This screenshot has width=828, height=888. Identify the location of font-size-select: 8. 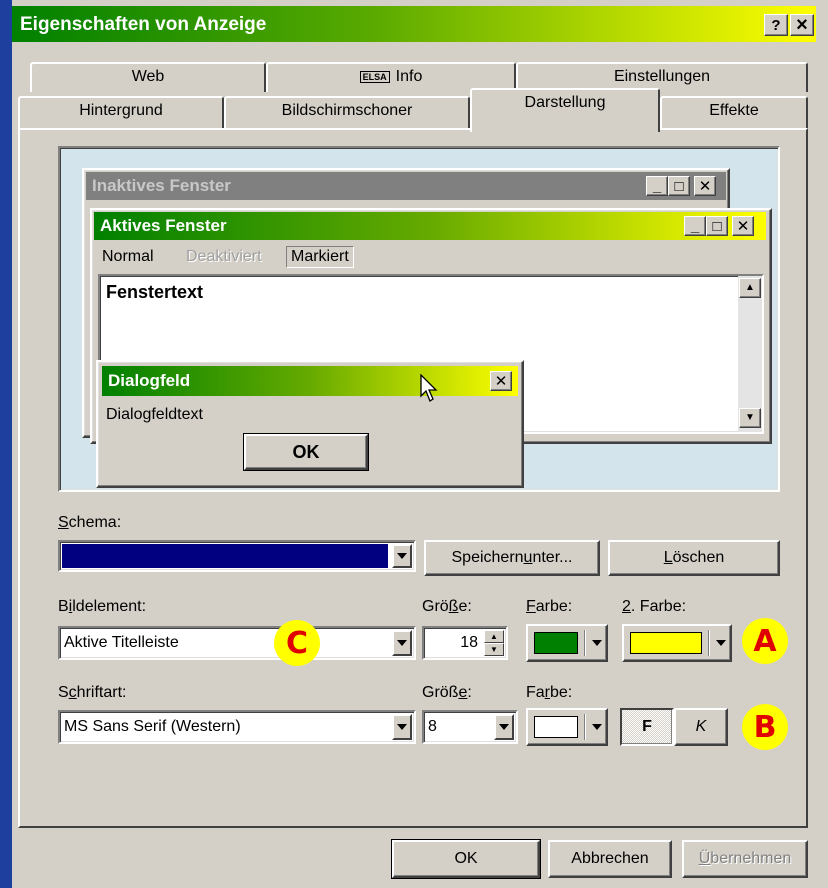
(470, 727).